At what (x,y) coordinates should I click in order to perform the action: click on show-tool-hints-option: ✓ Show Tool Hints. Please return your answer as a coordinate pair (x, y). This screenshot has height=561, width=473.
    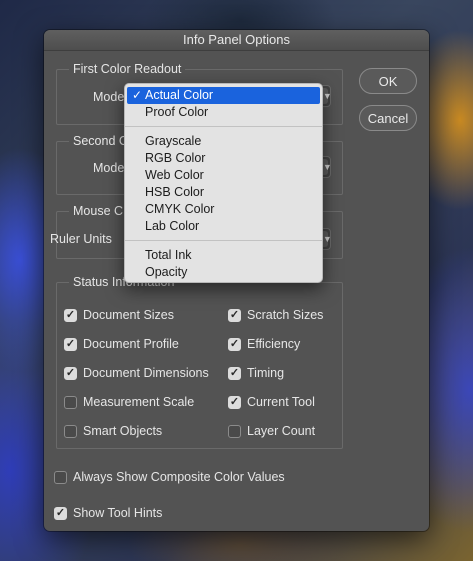
    Looking at the image, I should click on (108, 513).